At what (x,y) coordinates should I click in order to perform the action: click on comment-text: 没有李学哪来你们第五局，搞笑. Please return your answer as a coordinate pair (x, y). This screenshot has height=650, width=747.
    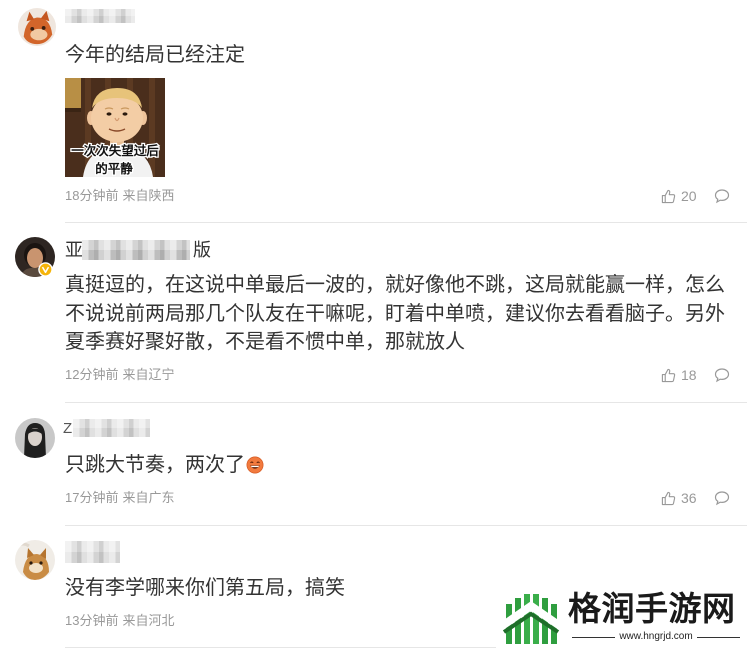
    Looking at the image, I should click on (205, 588).